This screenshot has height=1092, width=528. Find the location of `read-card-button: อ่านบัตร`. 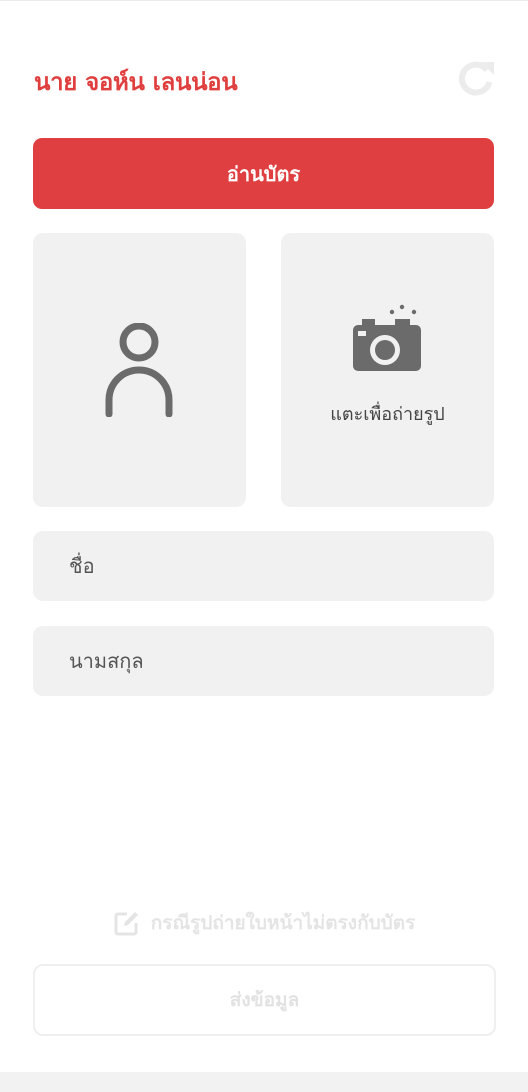

read-card-button: อ่านบัตร is located at coordinates (263, 173).